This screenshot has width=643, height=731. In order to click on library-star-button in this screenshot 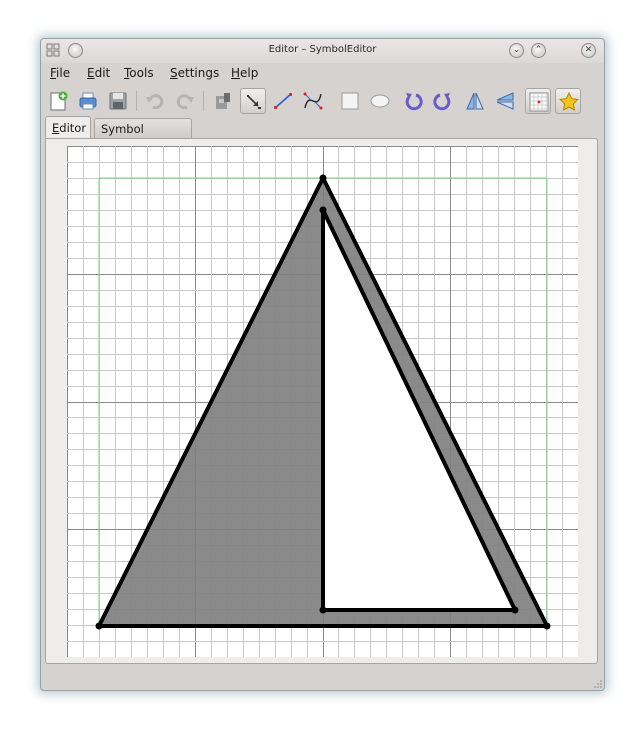, I will do `click(568, 101)`.